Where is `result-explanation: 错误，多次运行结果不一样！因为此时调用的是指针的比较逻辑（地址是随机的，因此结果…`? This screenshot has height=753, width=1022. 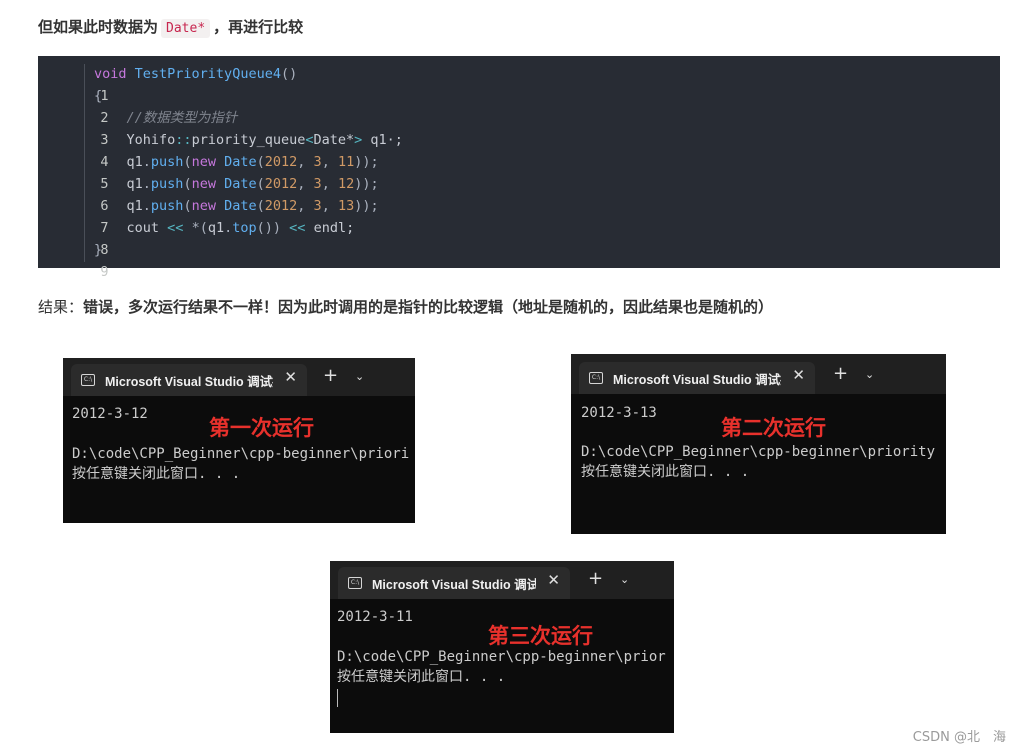 result-explanation: 错误，多次运行结果不一样！因为此时调用的是指针的比较逻辑（地址是随机的，因此结果… is located at coordinates (428, 307).